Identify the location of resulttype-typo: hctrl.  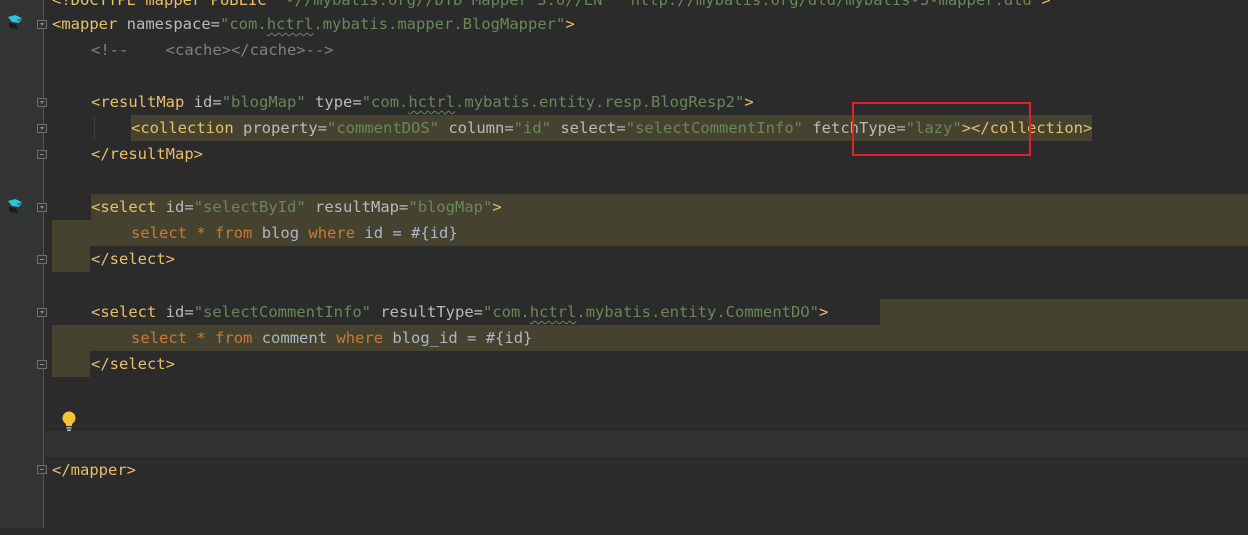
(553, 312).